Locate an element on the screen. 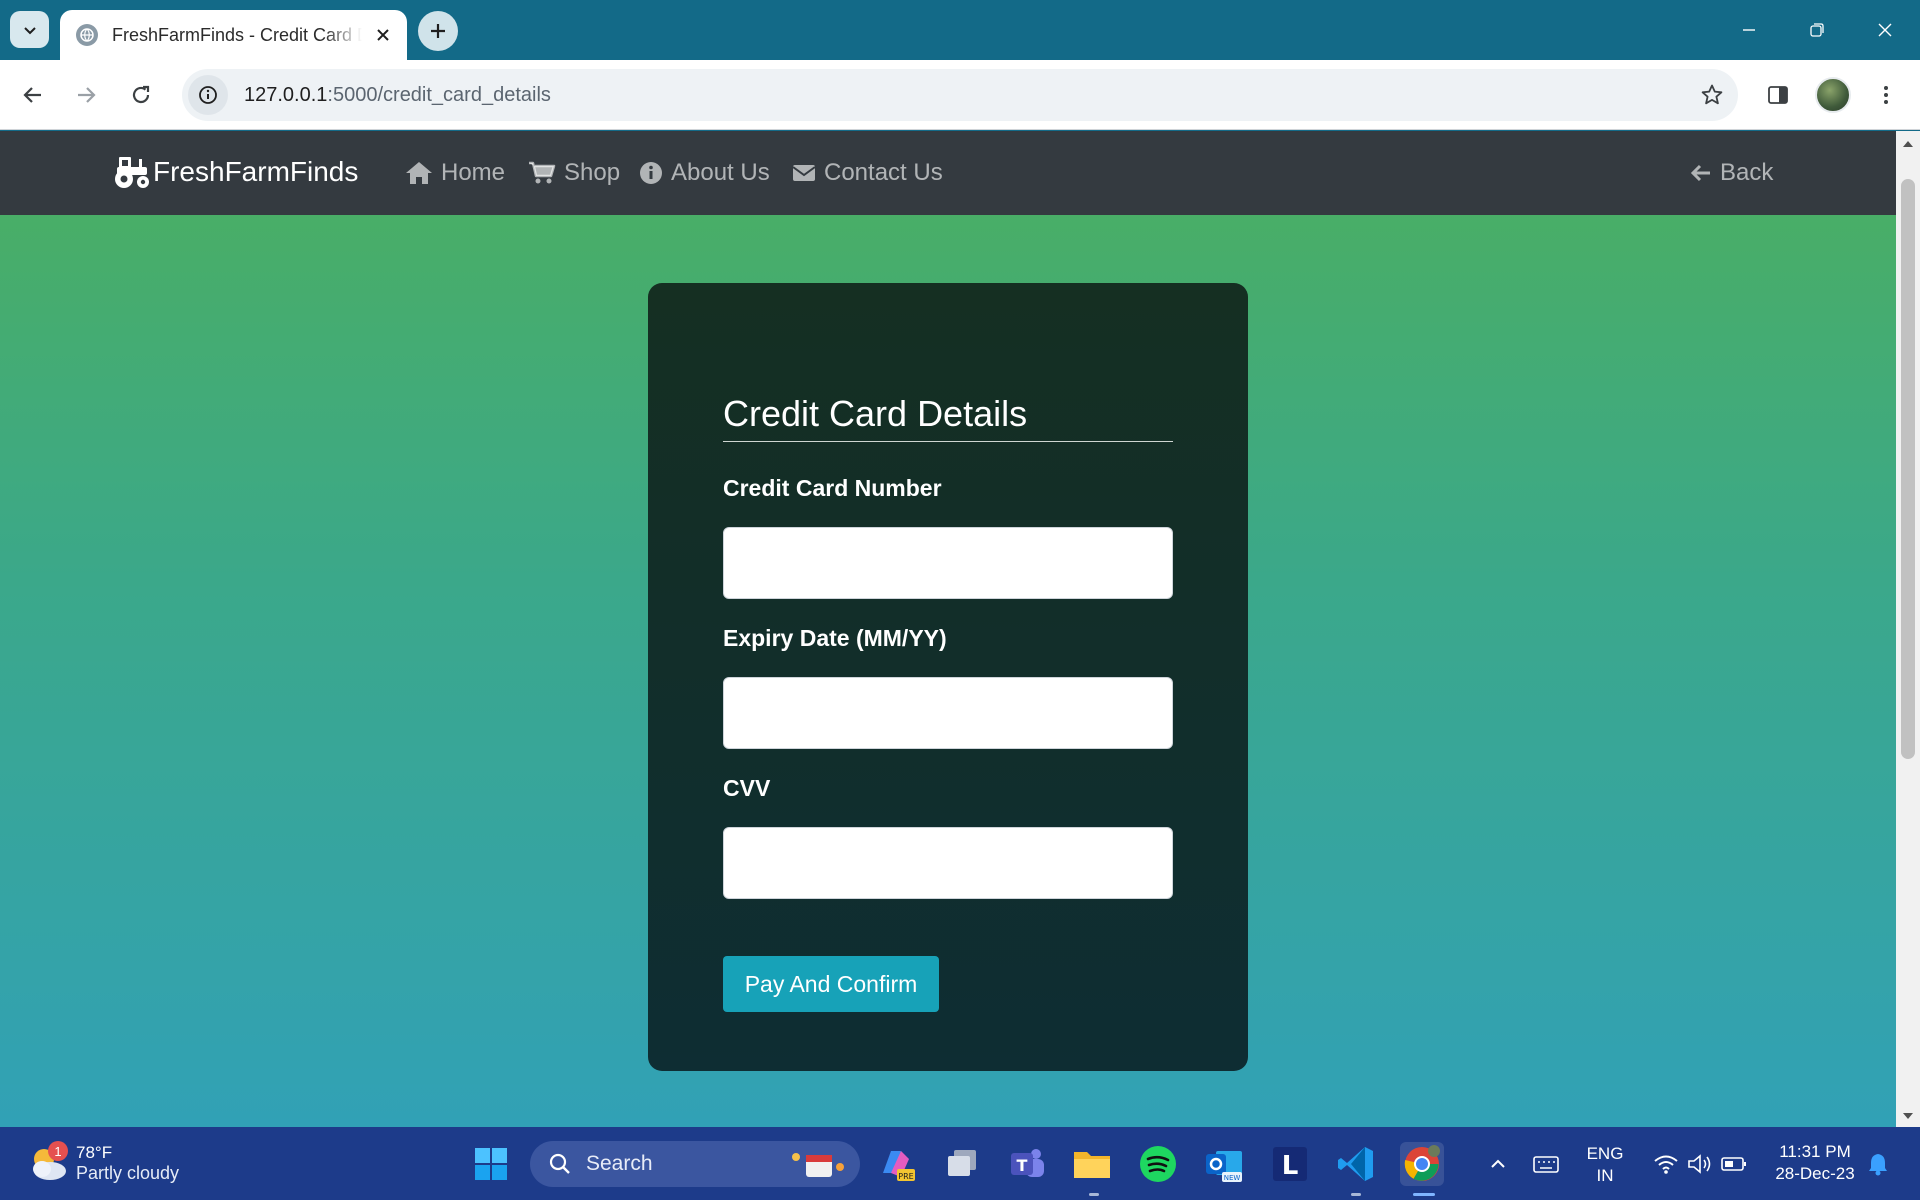 The image size is (1920, 1200). card-number-input is located at coordinates (948, 563).